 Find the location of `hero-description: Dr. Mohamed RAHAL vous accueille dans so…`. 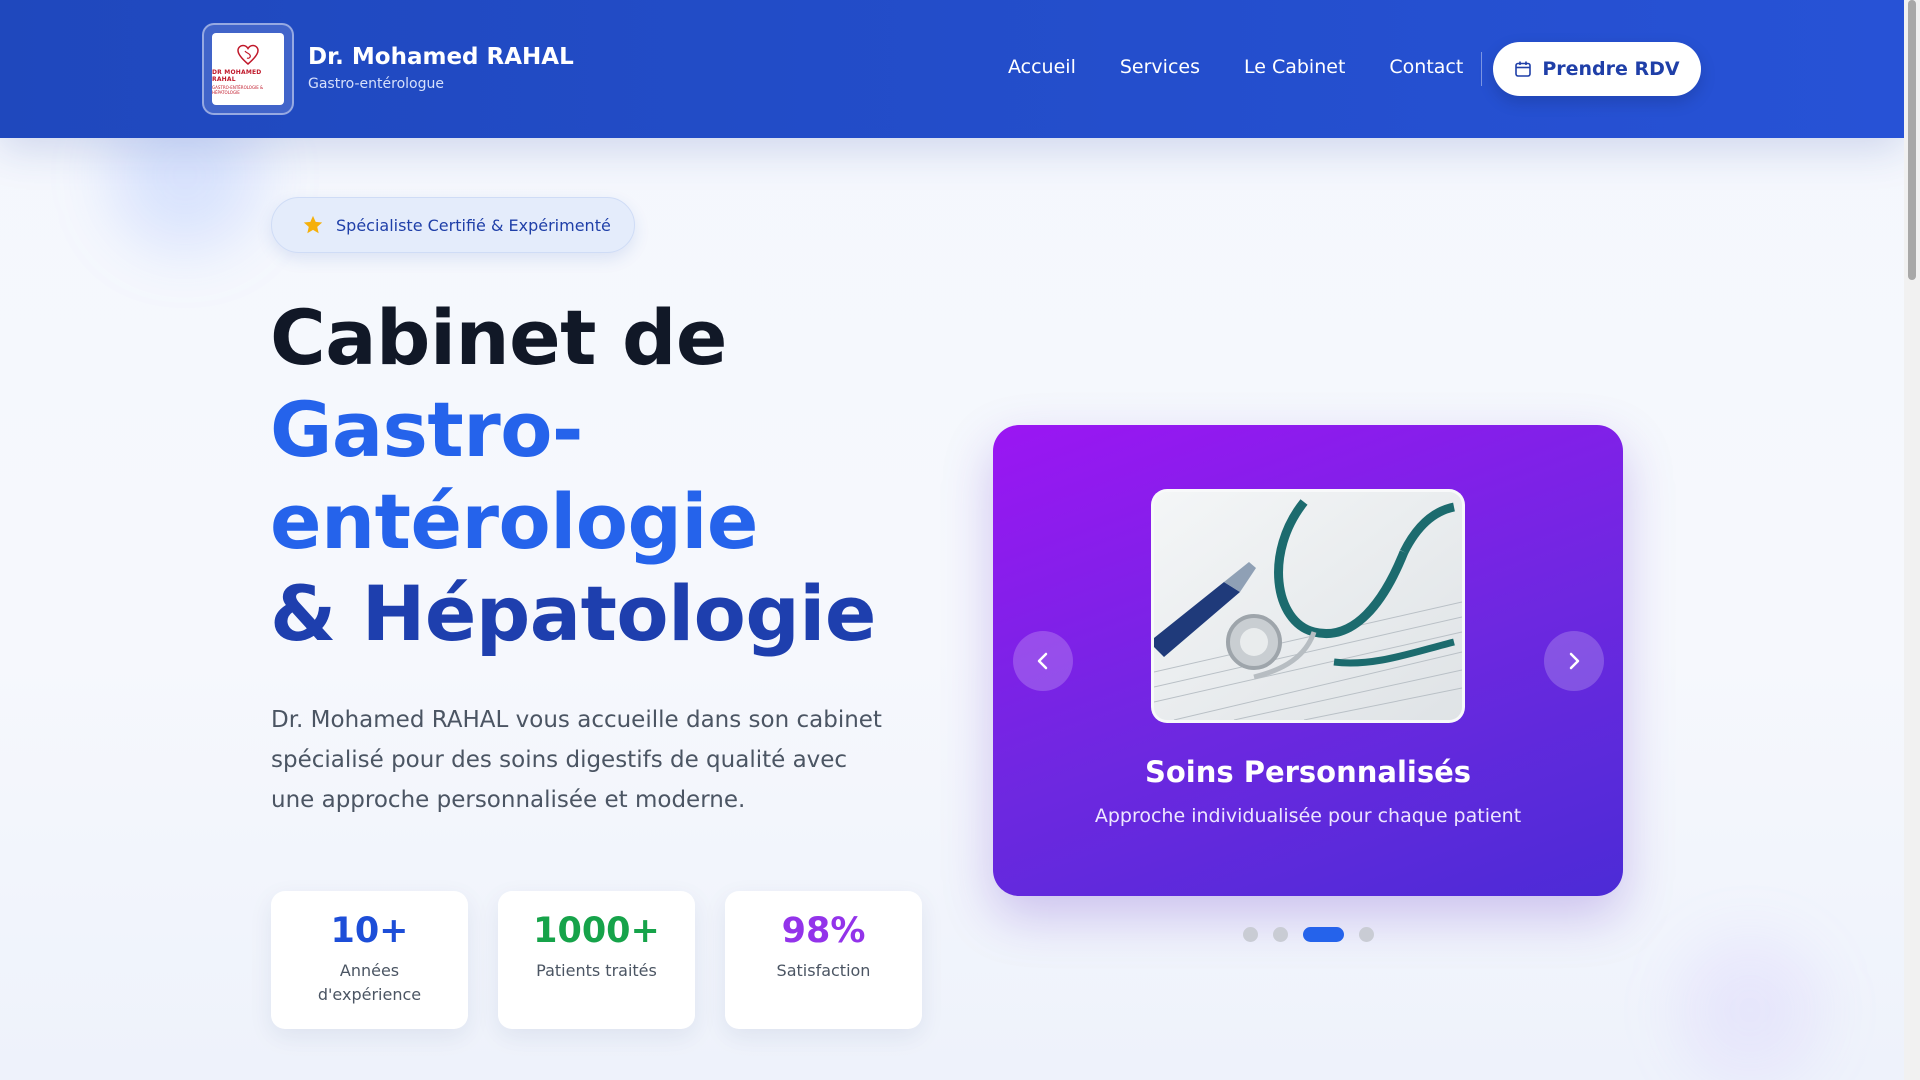

hero-description: Dr. Mohamed RAHAL vous accueille dans so… is located at coordinates (576, 760).